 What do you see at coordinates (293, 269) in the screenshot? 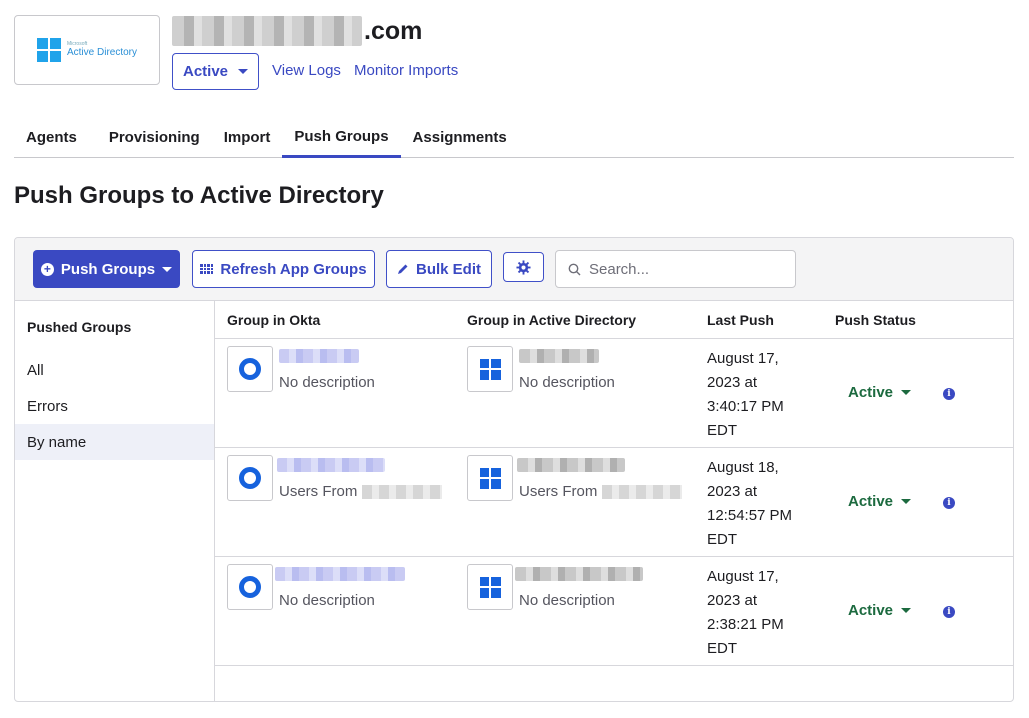
I see `refresh-label: Refresh App Groups` at bounding box center [293, 269].